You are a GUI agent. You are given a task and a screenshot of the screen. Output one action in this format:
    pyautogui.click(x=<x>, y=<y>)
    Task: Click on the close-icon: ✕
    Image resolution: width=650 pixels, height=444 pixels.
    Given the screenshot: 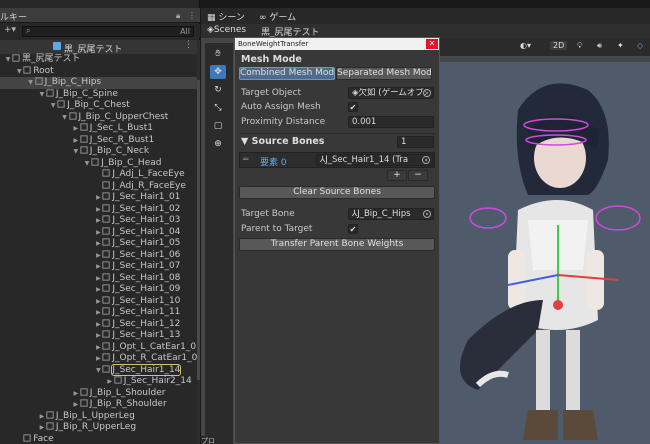 What is the action you would take?
    pyautogui.click(x=432, y=44)
    